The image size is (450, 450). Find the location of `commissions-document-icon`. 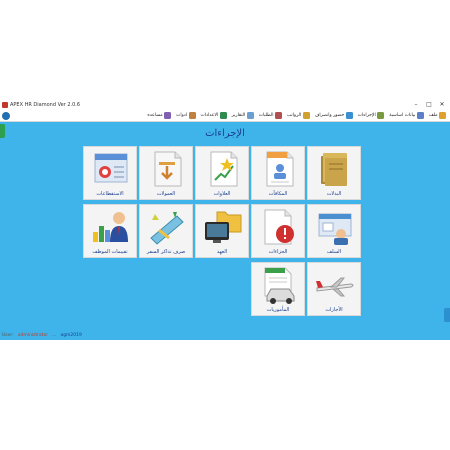

commissions-document-icon is located at coordinates (168, 169).